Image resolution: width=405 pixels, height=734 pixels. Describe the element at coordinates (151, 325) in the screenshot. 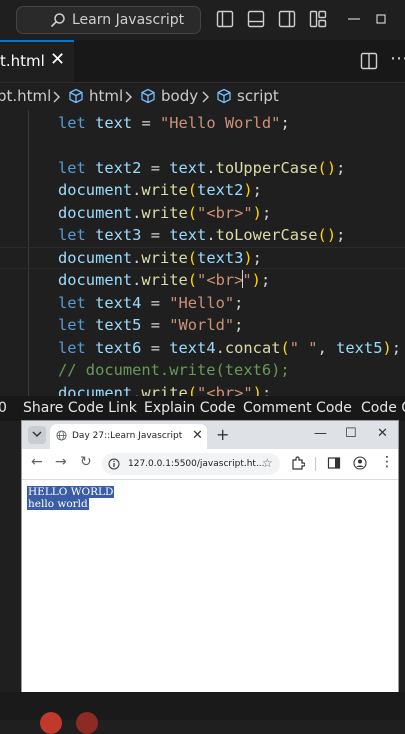

I see `code-line: let text5 = "World";` at that location.